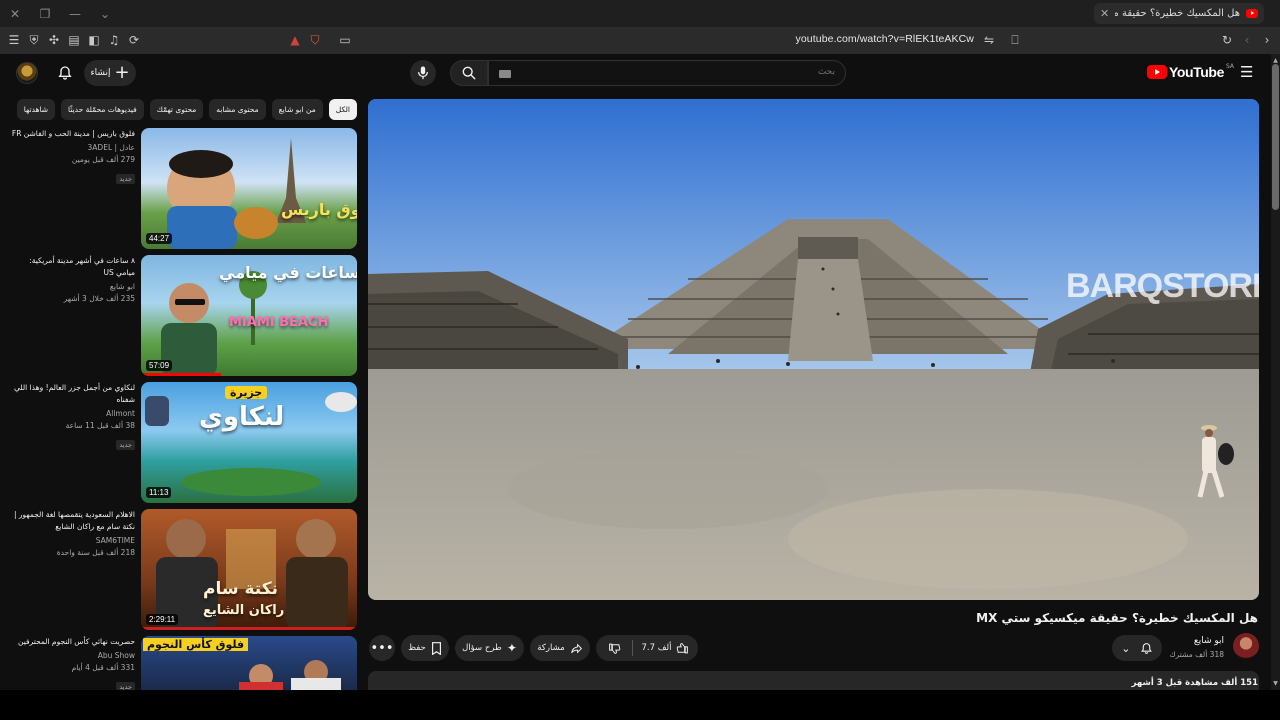 This screenshot has height=720, width=1280. Describe the element at coordinates (122, 72) in the screenshot. I see `plus-icon: +` at that location.